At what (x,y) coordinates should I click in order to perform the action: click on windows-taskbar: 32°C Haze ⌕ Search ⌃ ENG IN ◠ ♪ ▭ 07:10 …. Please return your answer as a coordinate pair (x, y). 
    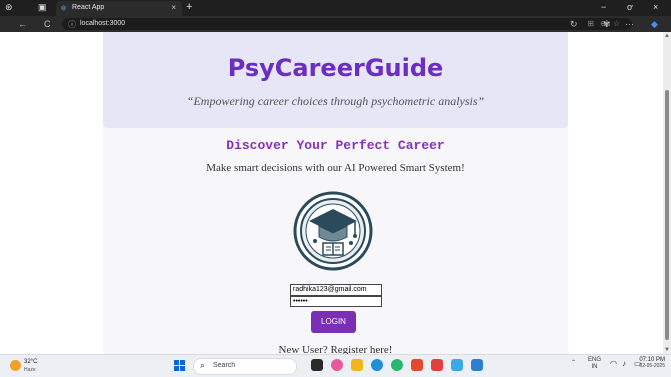
    Looking at the image, I should click on (335, 365).